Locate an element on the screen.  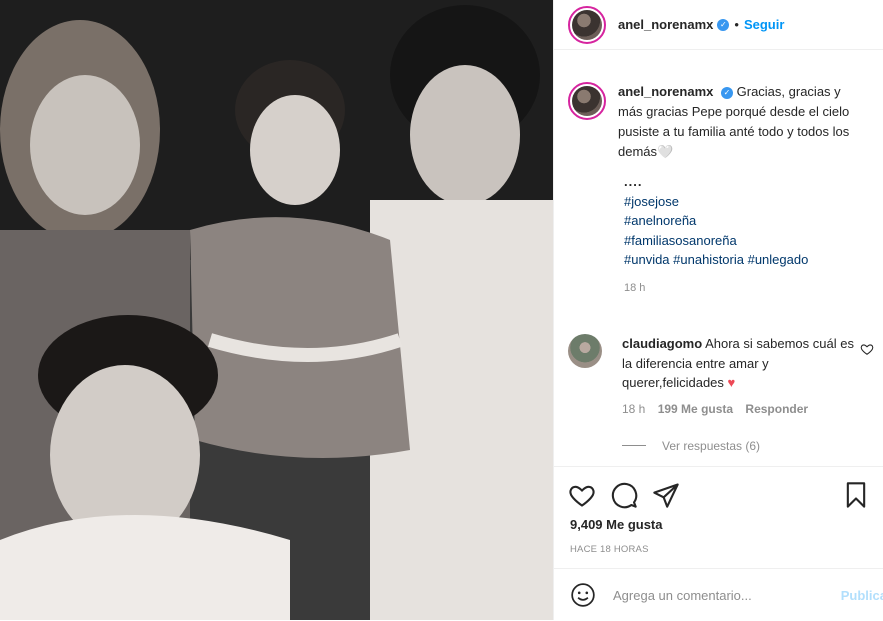
comment-icon is located at coordinates (624, 495).